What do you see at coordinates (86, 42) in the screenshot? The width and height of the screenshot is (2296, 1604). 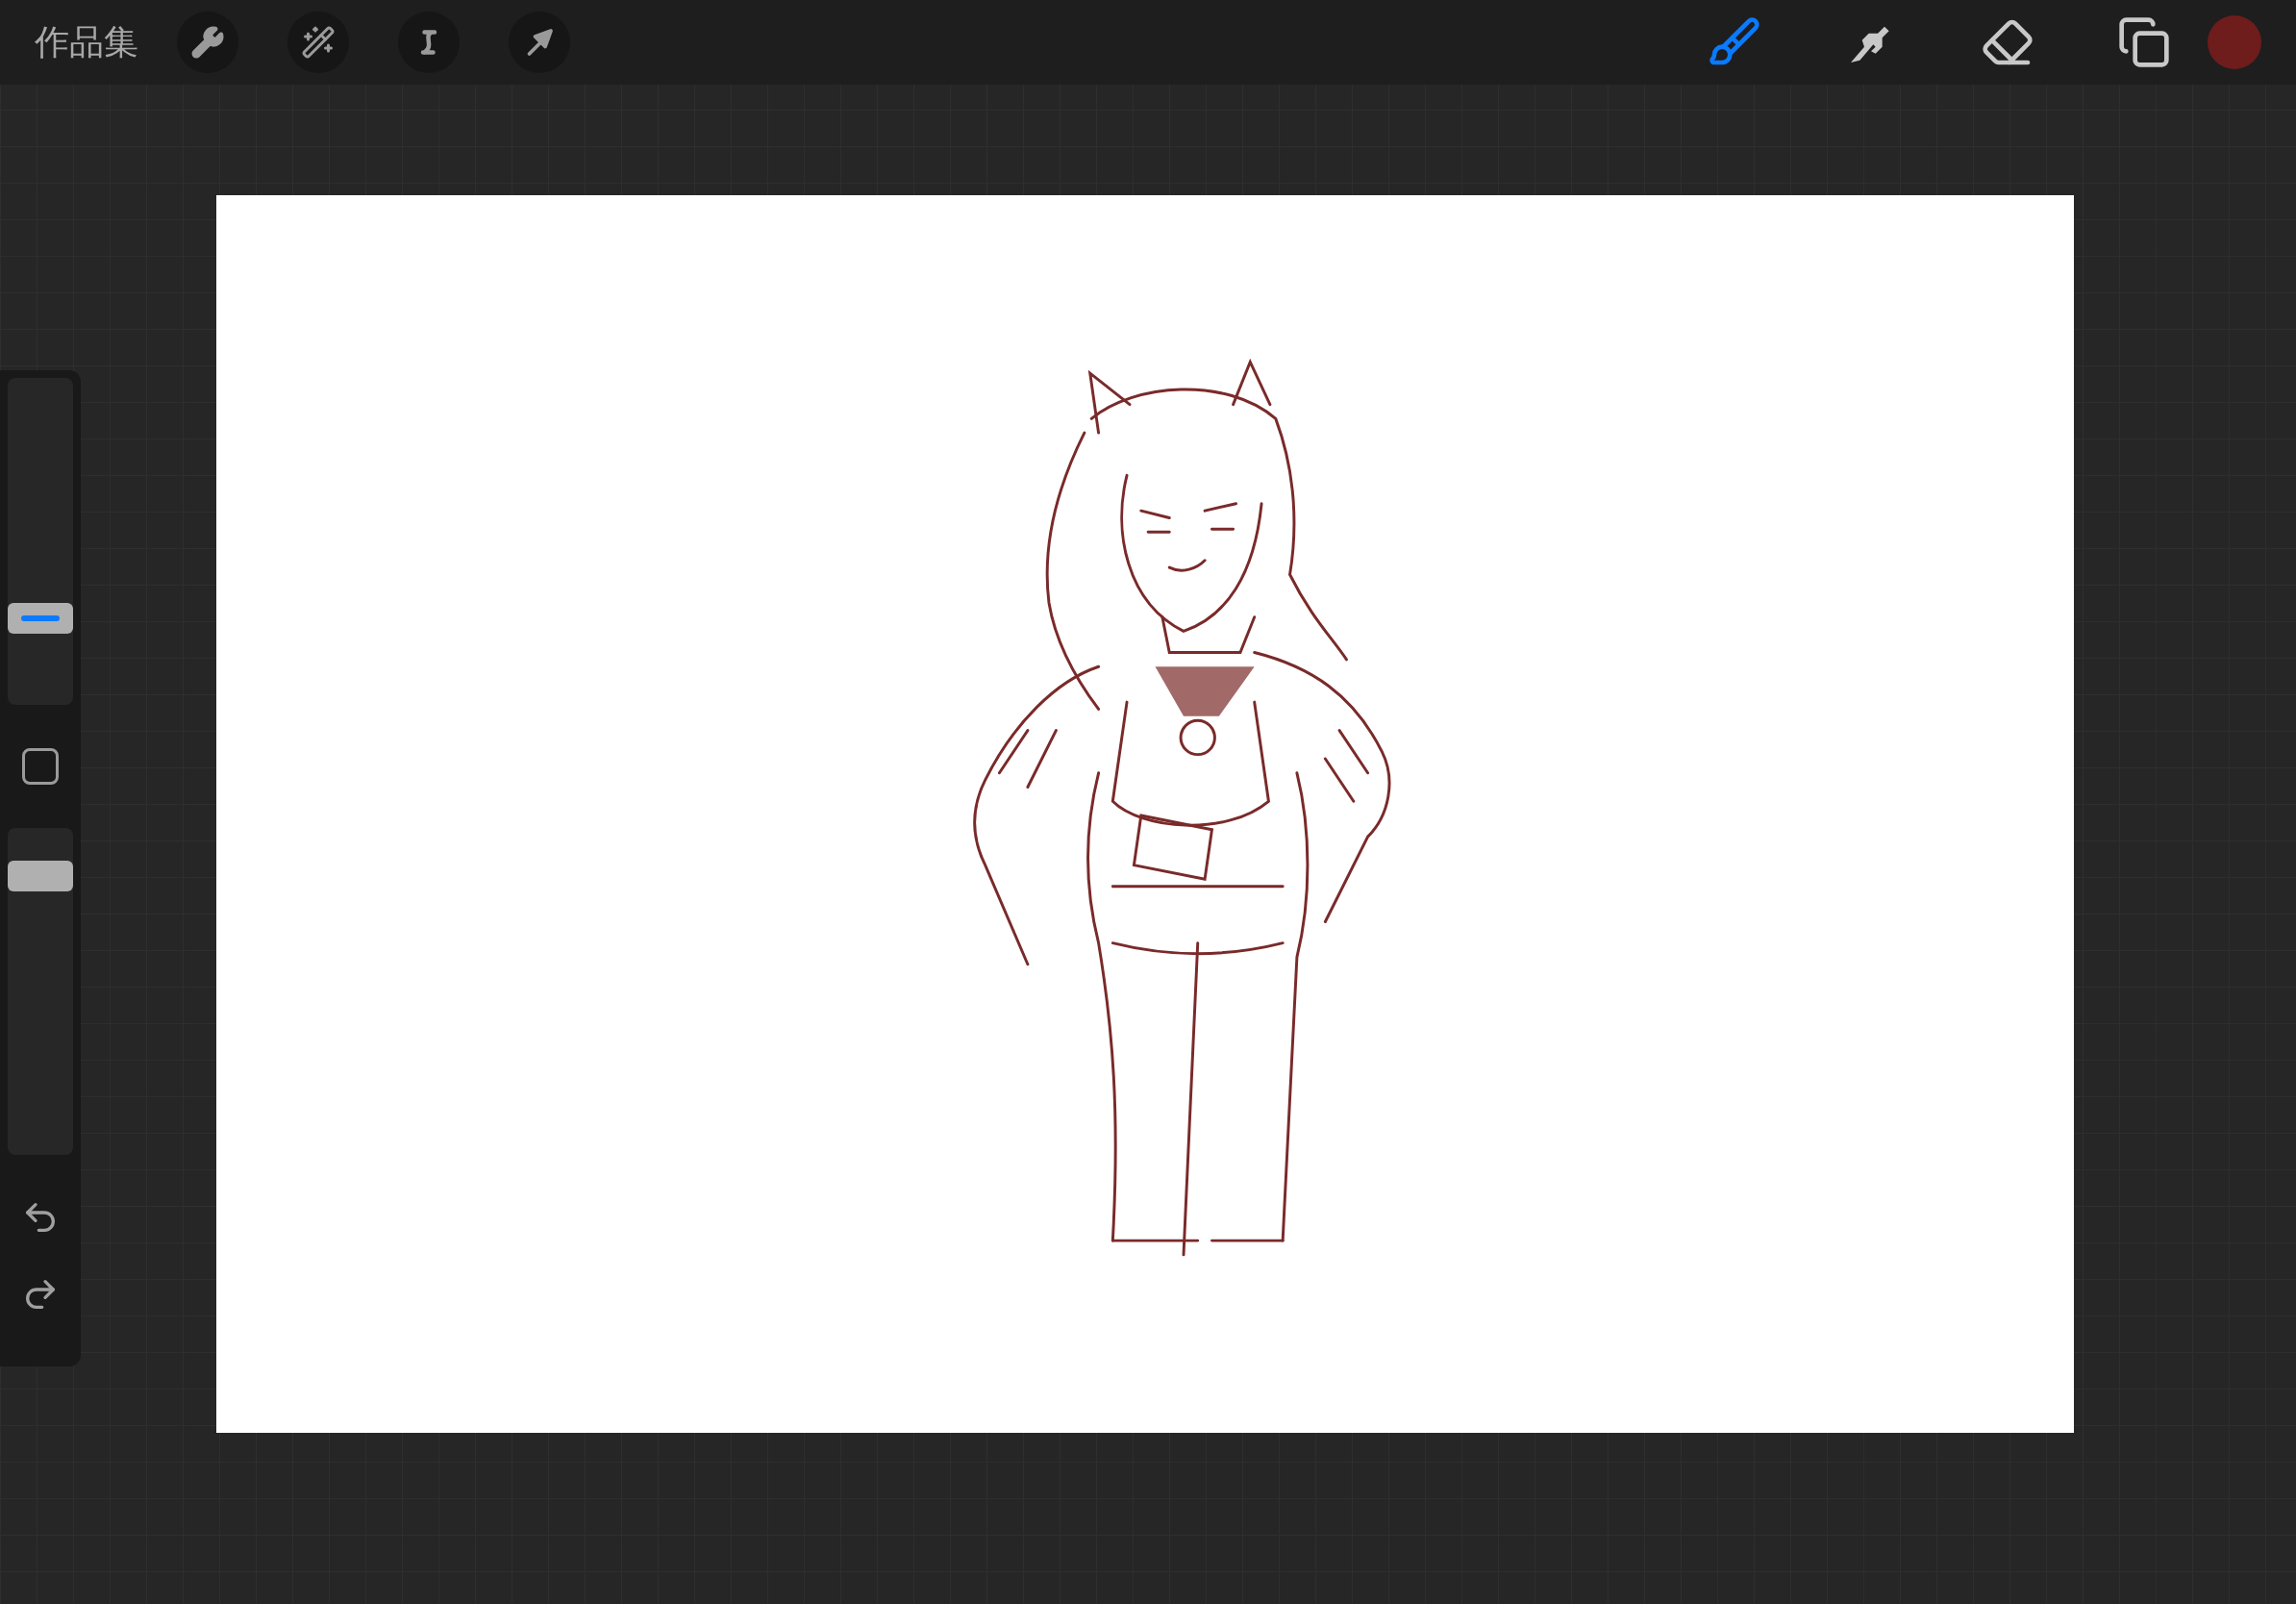 I see `gallery-link: 作品集` at bounding box center [86, 42].